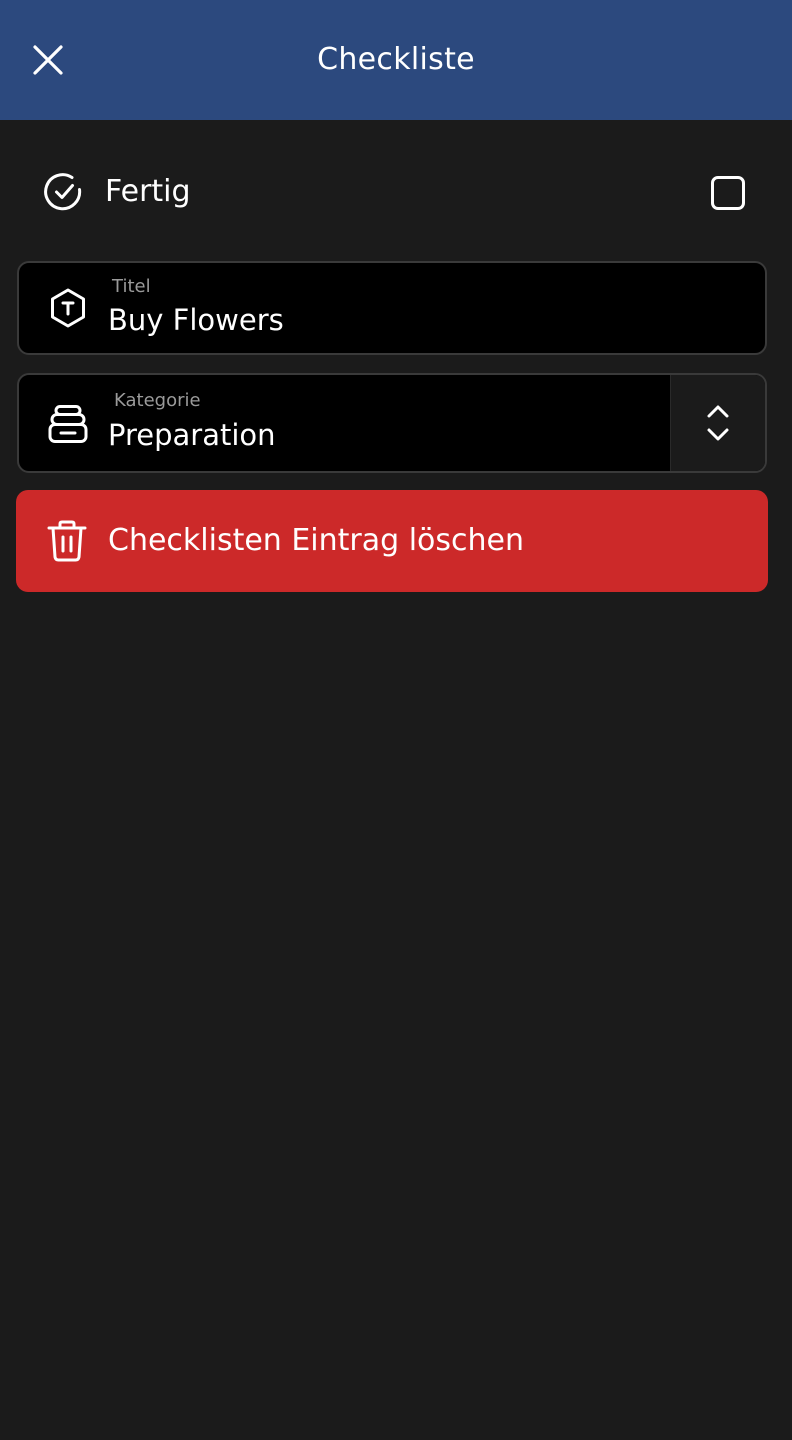 This screenshot has width=792, height=1440. What do you see at coordinates (396, 192) in the screenshot?
I see `done-row: Fertig` at bounding box center [396, 192].